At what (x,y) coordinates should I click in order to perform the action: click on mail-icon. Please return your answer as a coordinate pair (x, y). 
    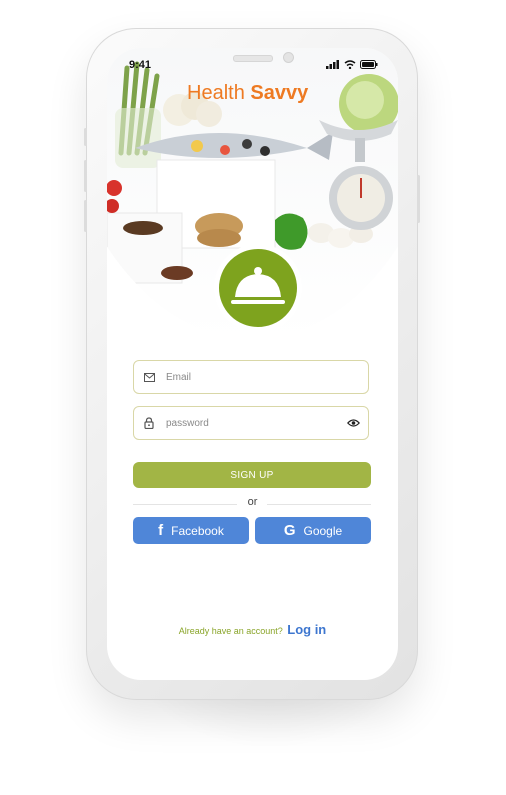
    Looking at the image, I should click on (149, 377).